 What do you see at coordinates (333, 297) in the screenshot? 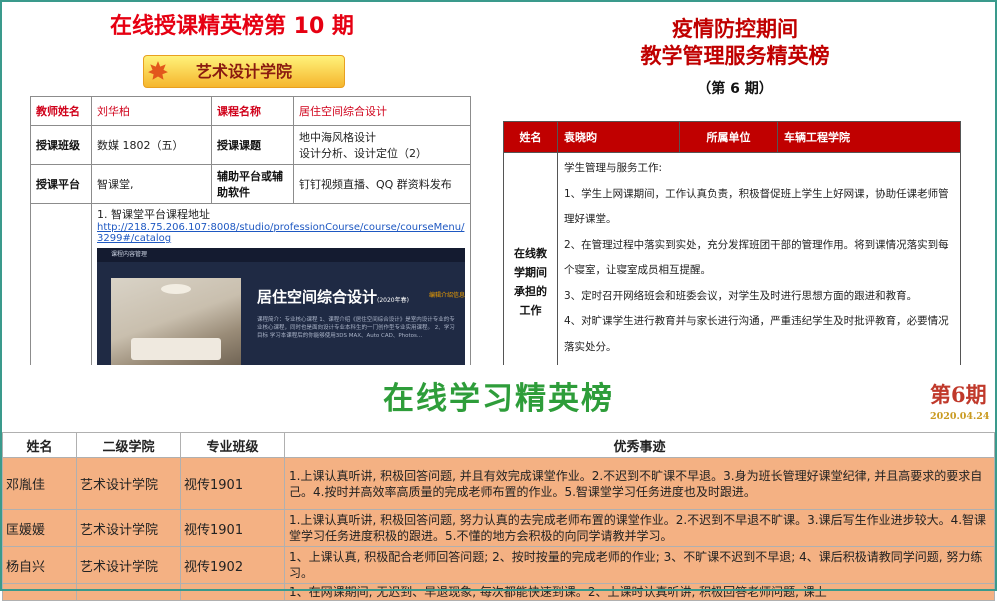
I see `screenshot-course-title: 居住空间综合设计(2020年春)` at bounding box center [333, 297].